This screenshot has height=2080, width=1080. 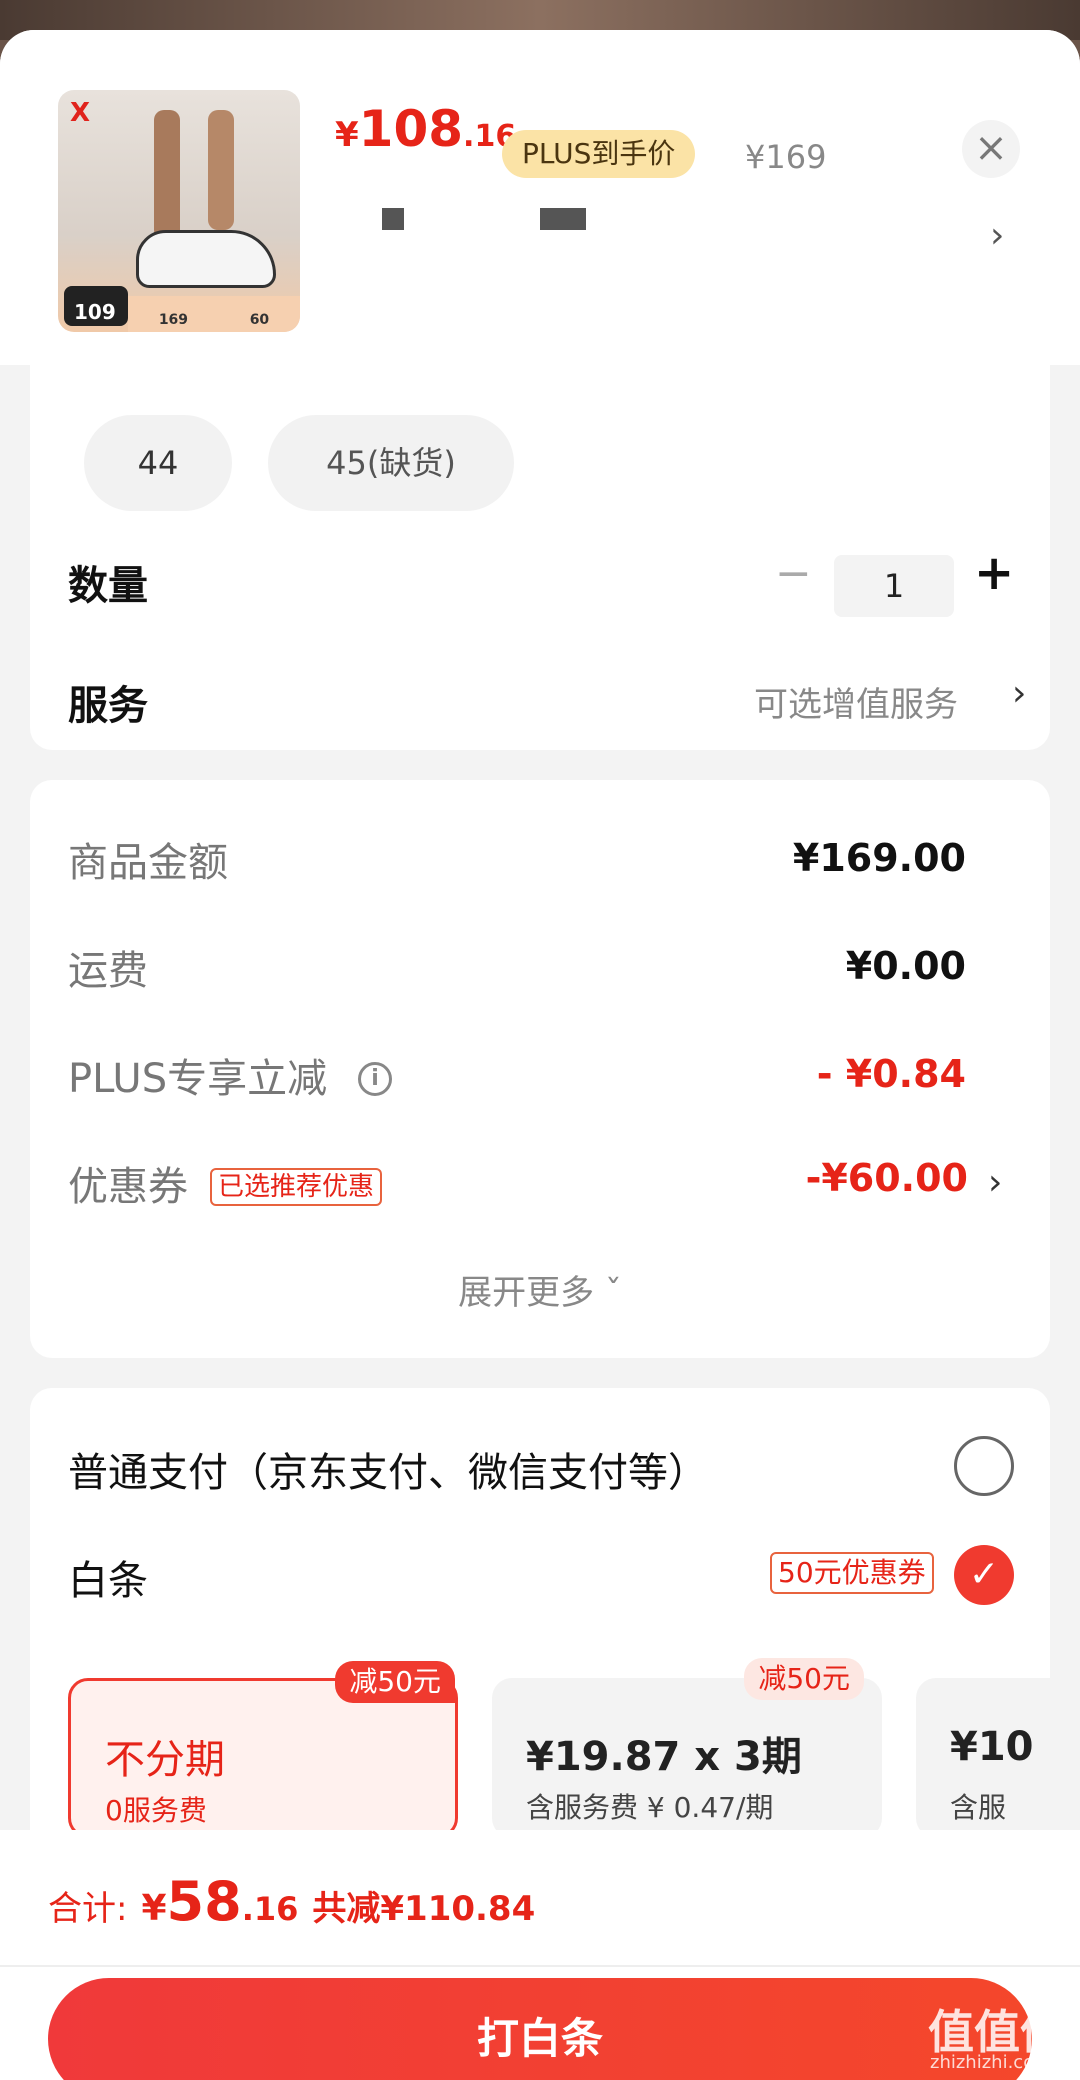 I want to click on service-selector: 可选增值服务, so click(x=856, y=701).